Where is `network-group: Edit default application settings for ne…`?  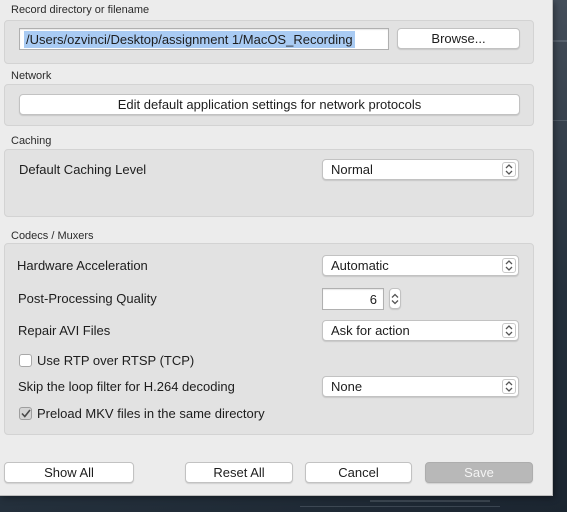 network-group: Edit default application settings for ne… is located at coordinates (269, 105).